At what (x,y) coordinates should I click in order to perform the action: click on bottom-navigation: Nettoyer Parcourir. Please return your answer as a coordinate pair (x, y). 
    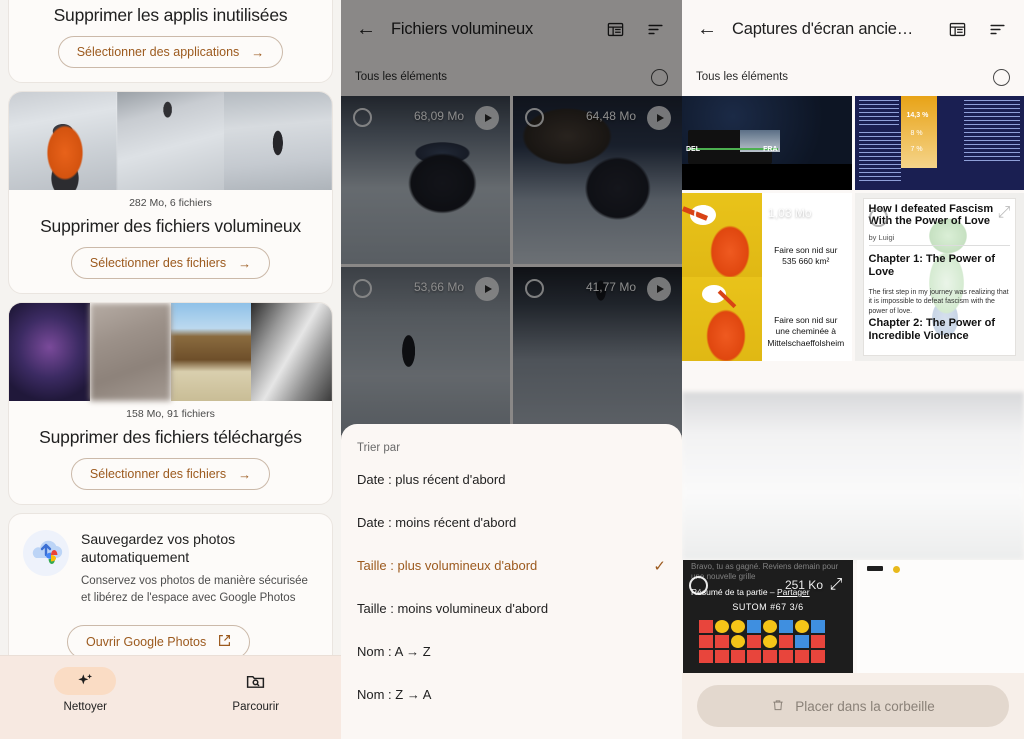
    Looking at the image, I should click on (170, 697).